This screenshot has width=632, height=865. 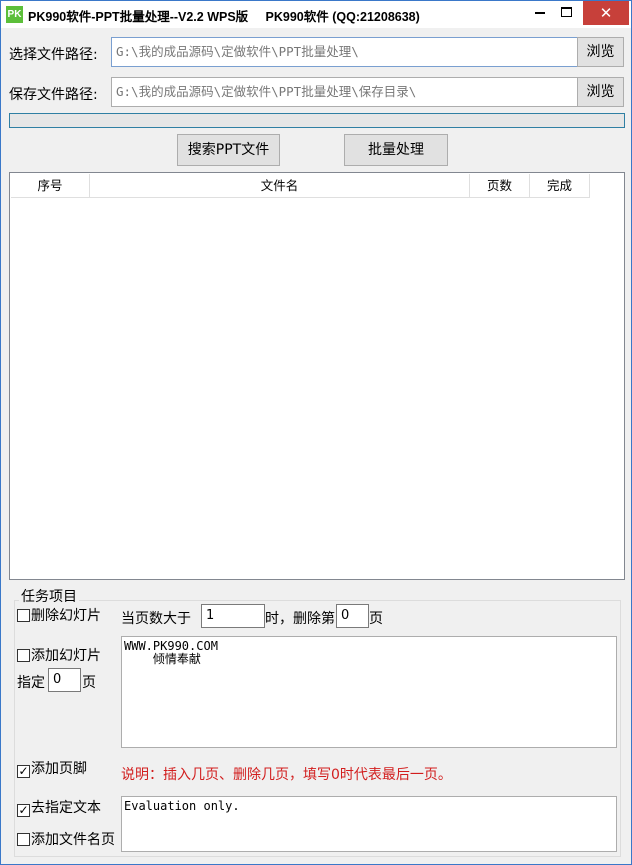 I want to click on save-path-label: 保存文件路径:, so click(x=53, y=95).